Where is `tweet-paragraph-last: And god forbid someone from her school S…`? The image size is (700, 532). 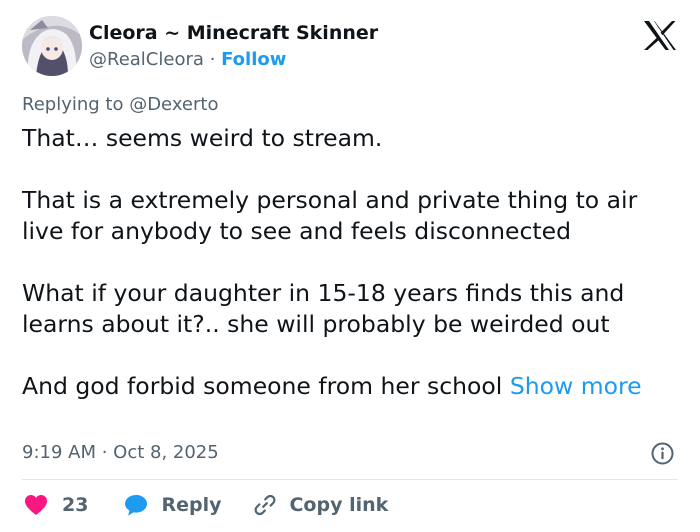 tweet-paragraph-last: And god forbid someone from her school S… is located at coordinates (352, 386).